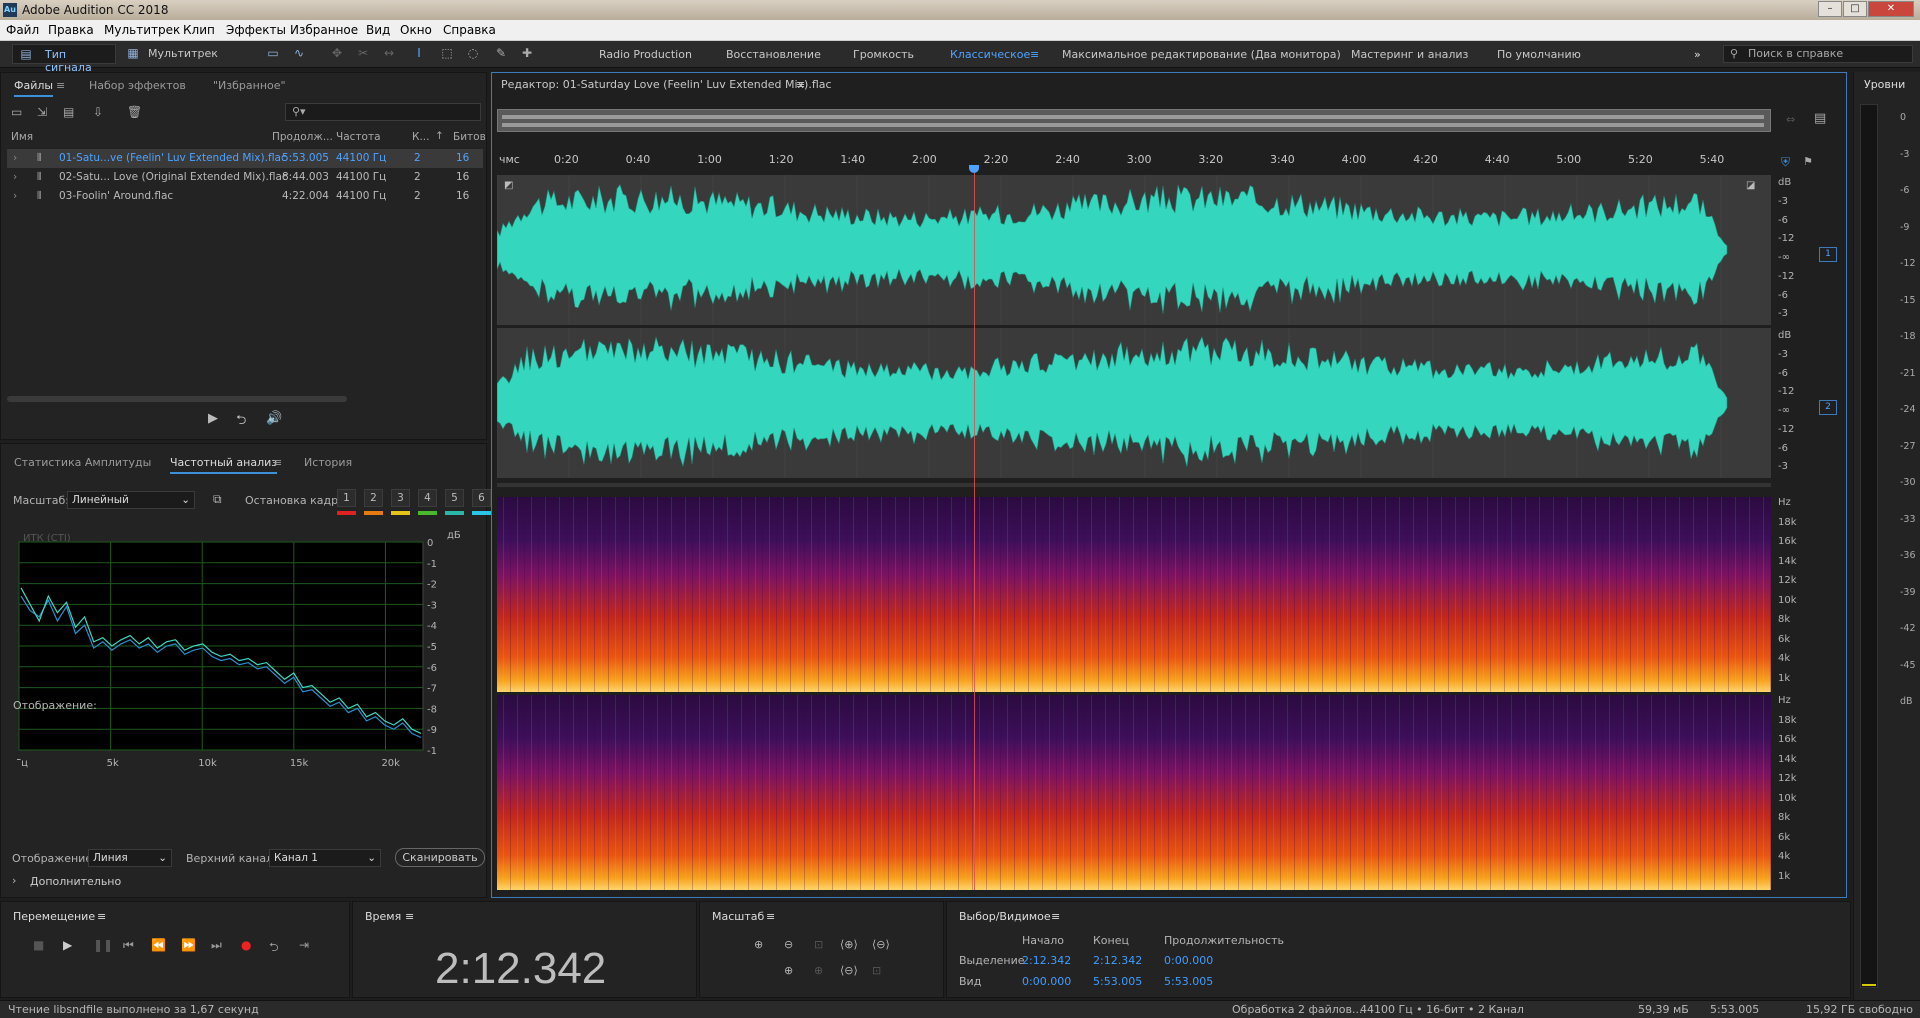  What do you see at coordinates (16, 112) in the screenshot?
I see `open-folder-icon: ▭` at bounding box center [16, 112].